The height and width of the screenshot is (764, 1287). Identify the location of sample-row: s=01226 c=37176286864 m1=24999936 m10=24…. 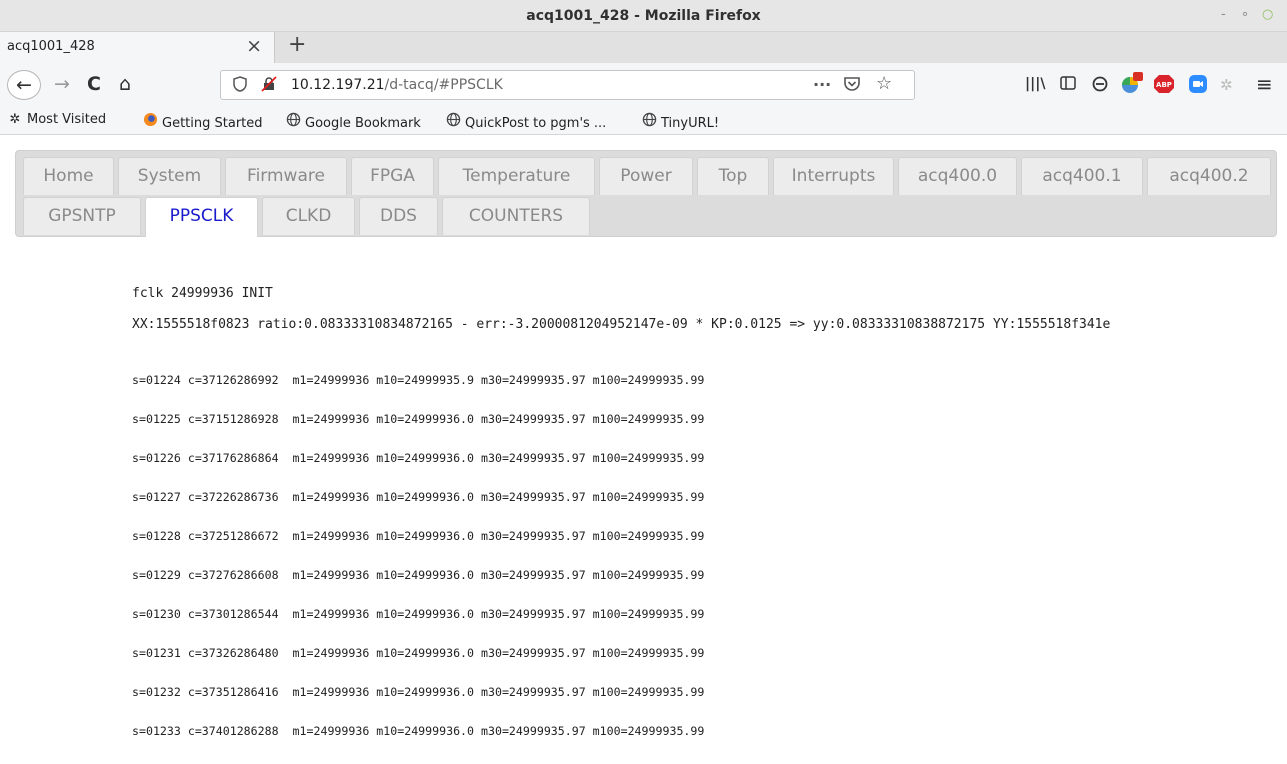
(418, 458).